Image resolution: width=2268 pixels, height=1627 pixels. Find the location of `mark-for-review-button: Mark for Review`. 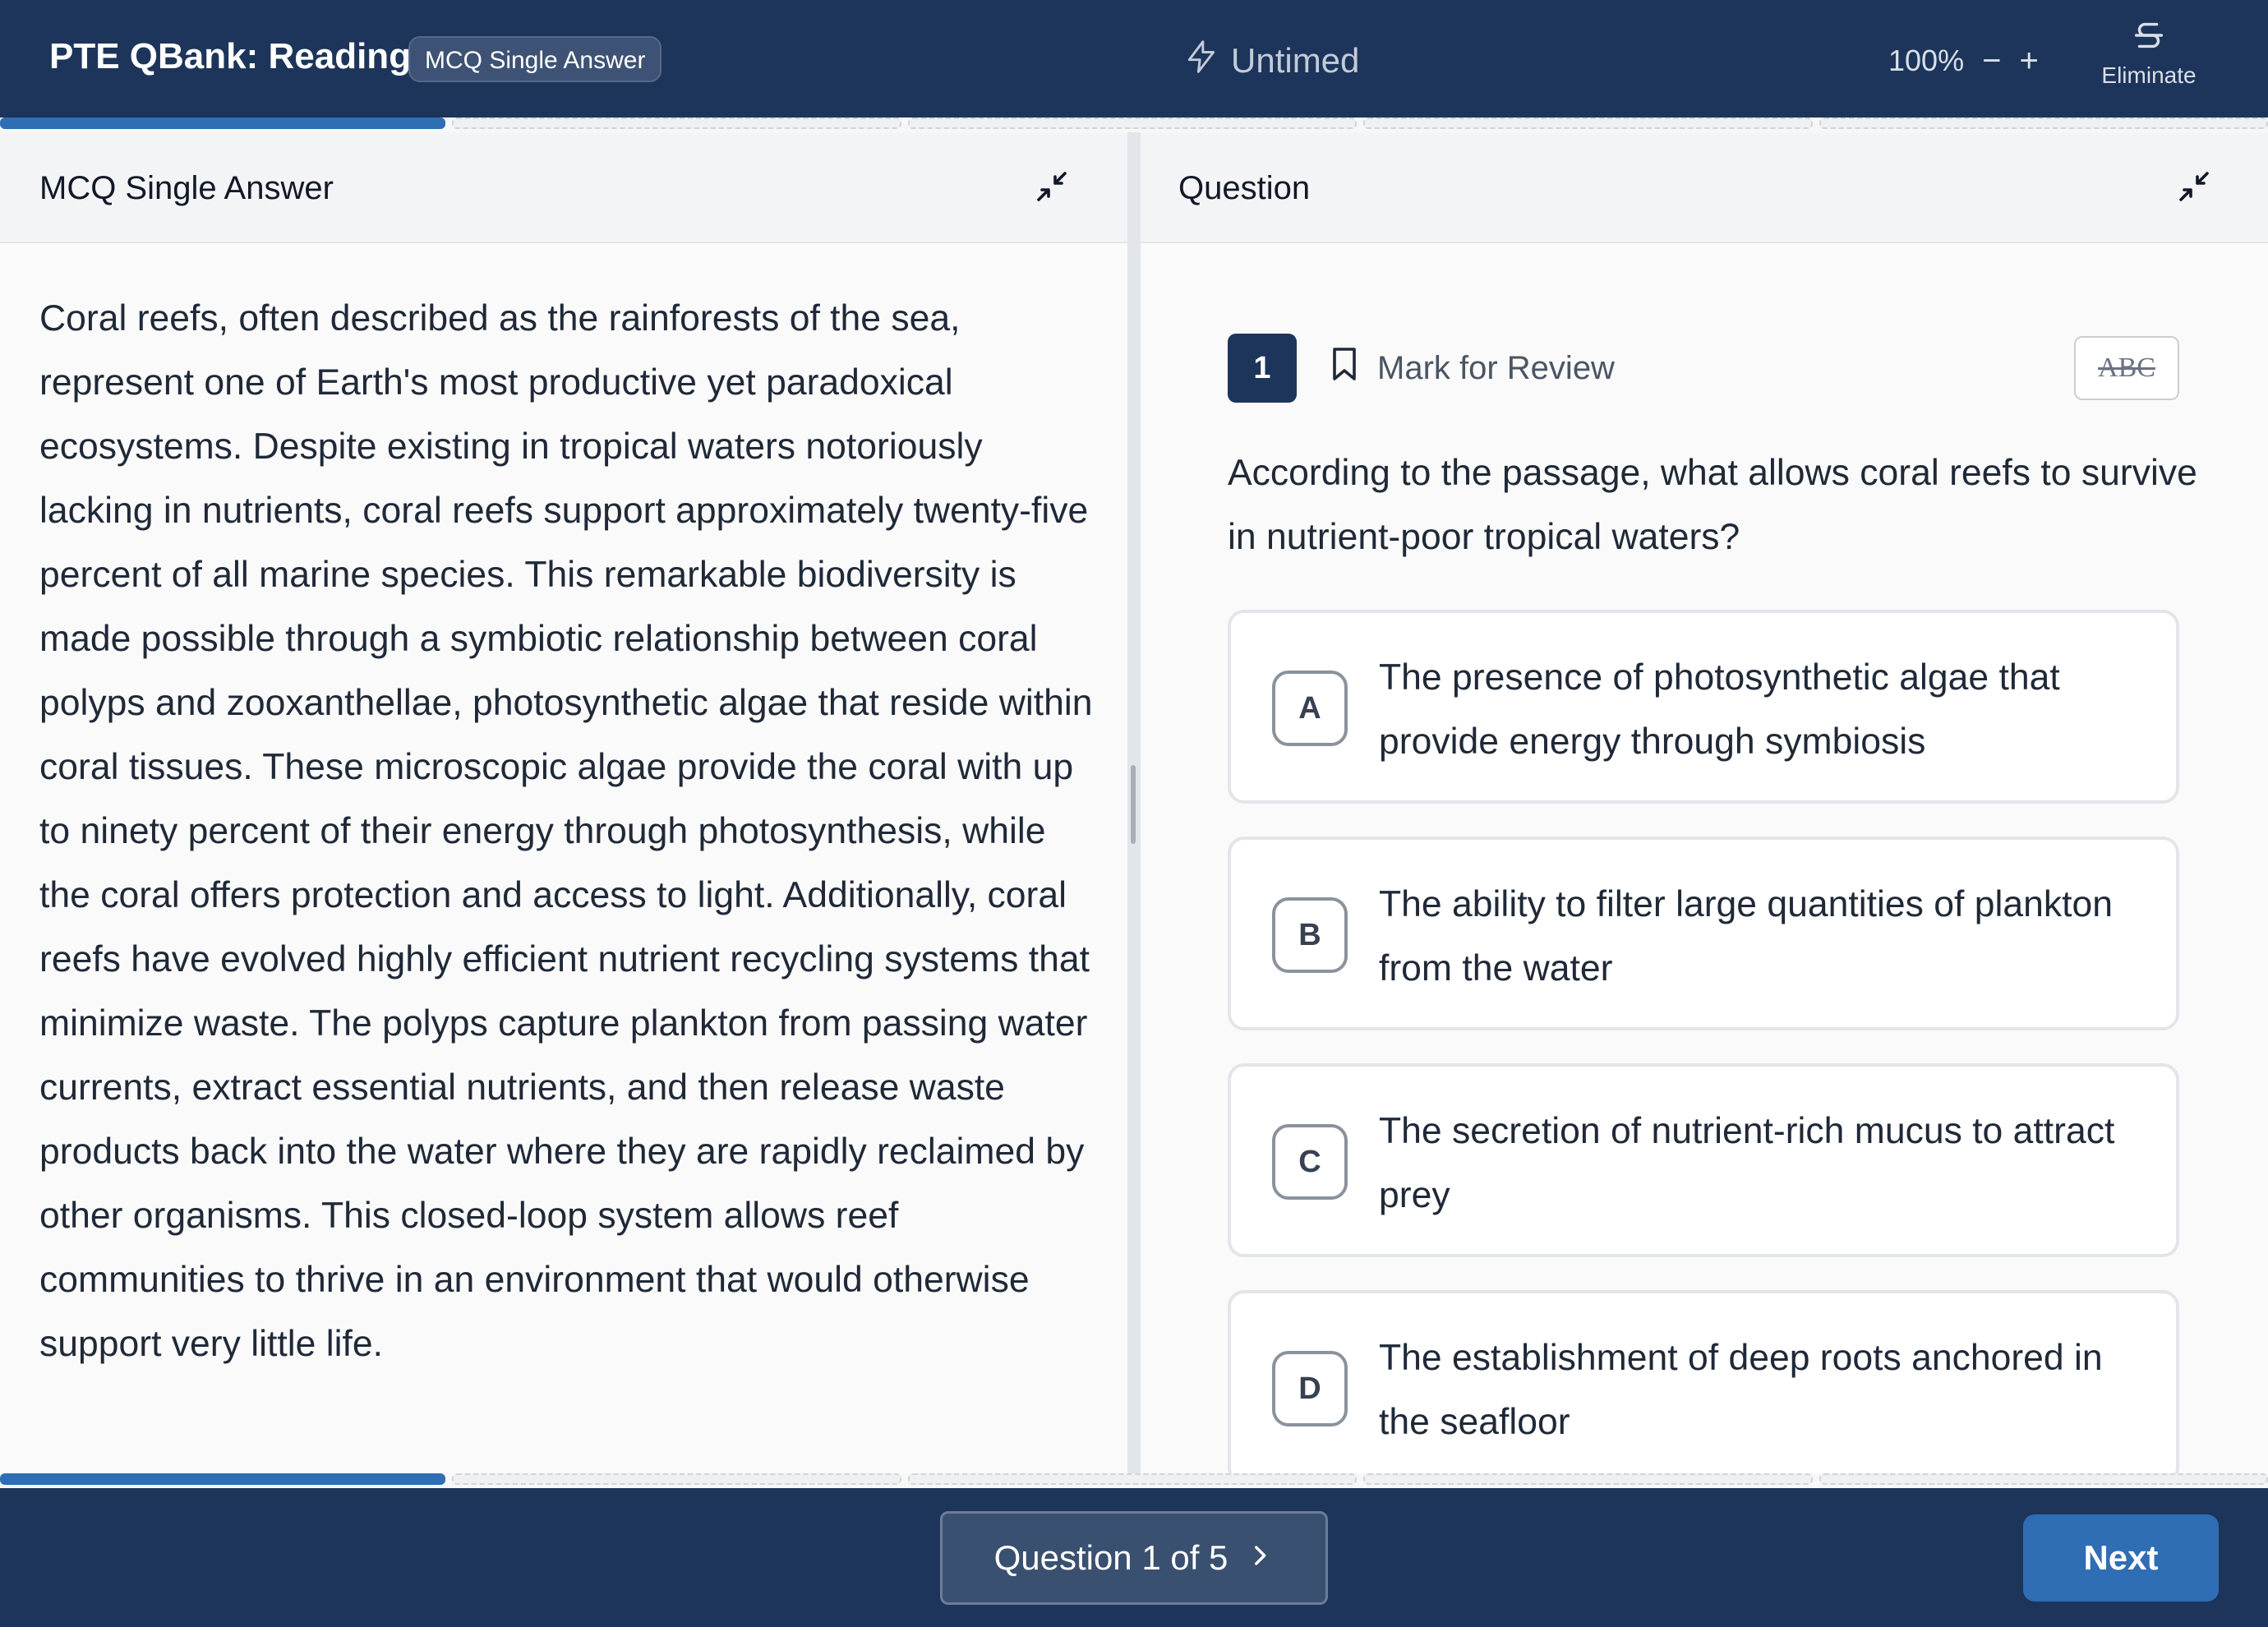

mark-for-review-button: Mark for Review is located at coordinates (1471, 368).